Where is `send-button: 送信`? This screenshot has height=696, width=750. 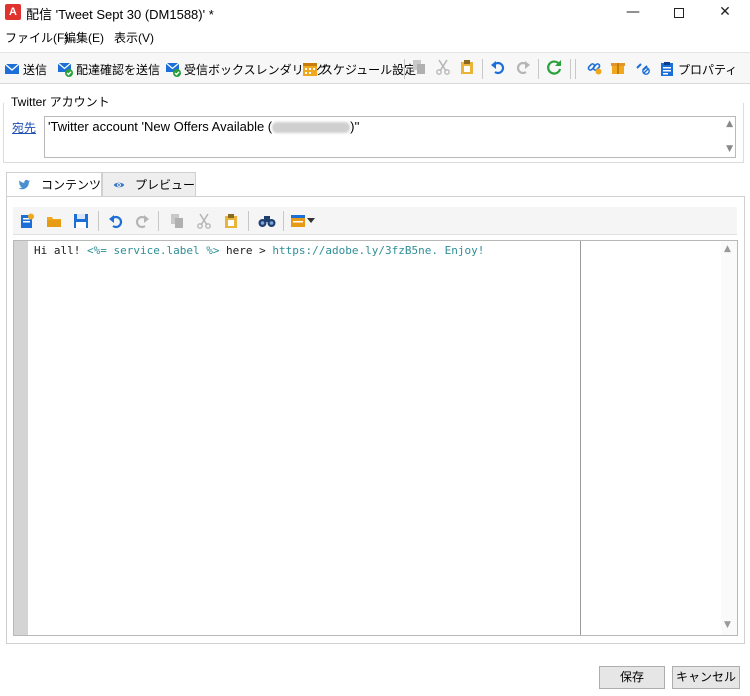
send-button: 送信 is located at coordinates (25, 69).